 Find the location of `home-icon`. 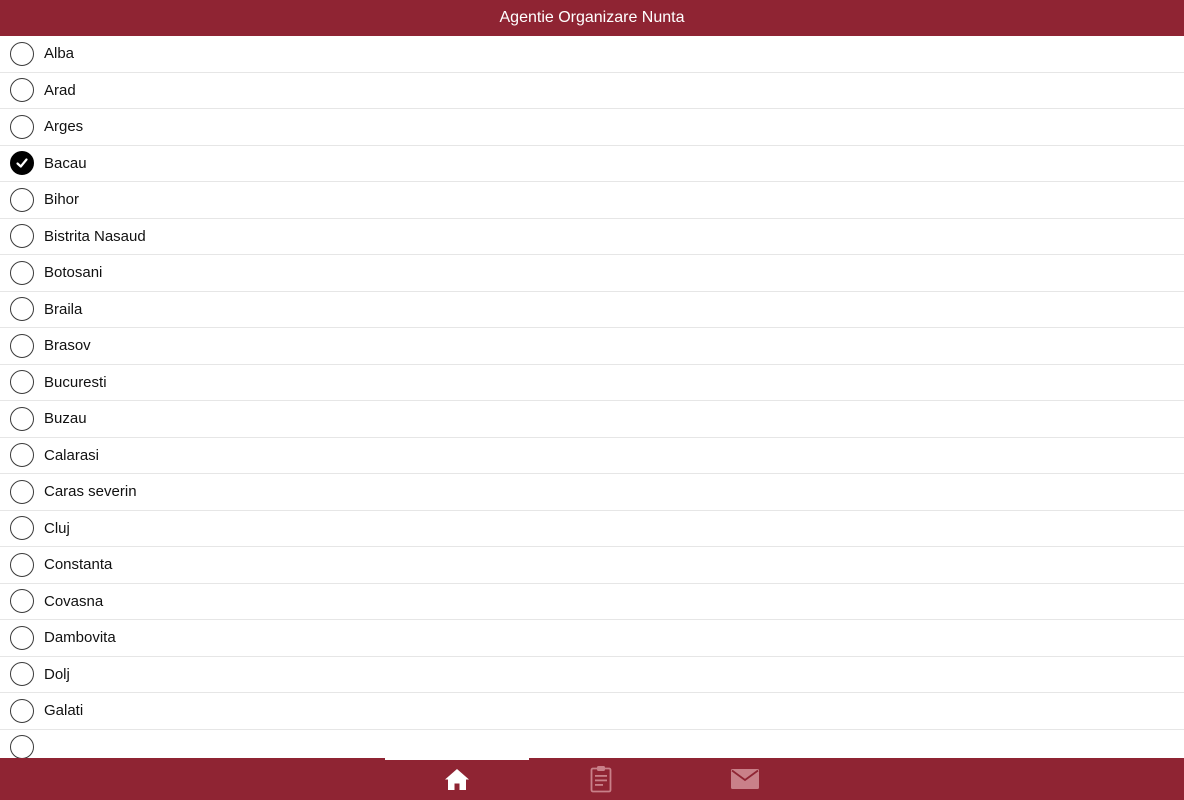

home-icon is located at coordinates (457, 779).